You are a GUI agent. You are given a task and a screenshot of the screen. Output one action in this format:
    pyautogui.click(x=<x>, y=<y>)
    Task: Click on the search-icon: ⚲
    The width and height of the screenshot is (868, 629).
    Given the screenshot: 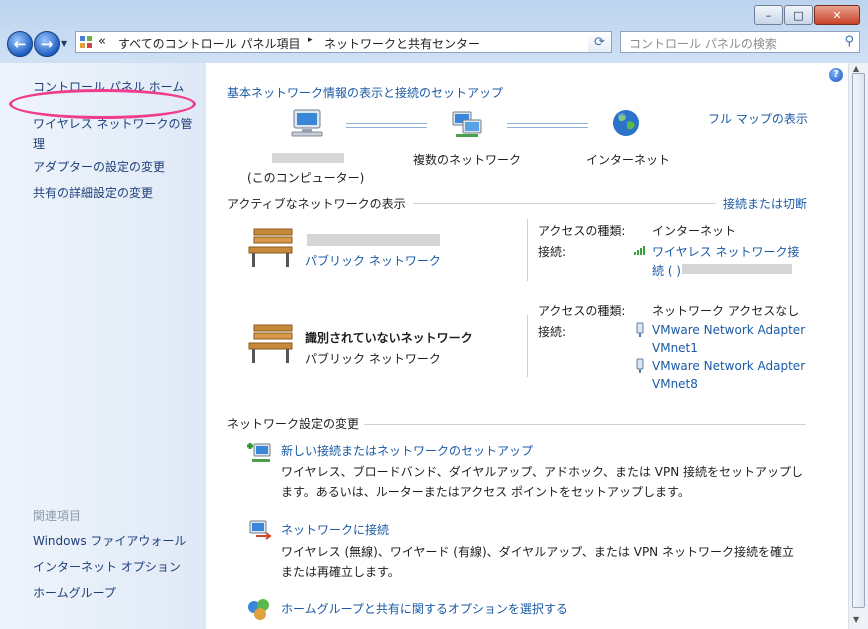 What is the action you would take?
    pyautogui.click(x=849, y=41)
    